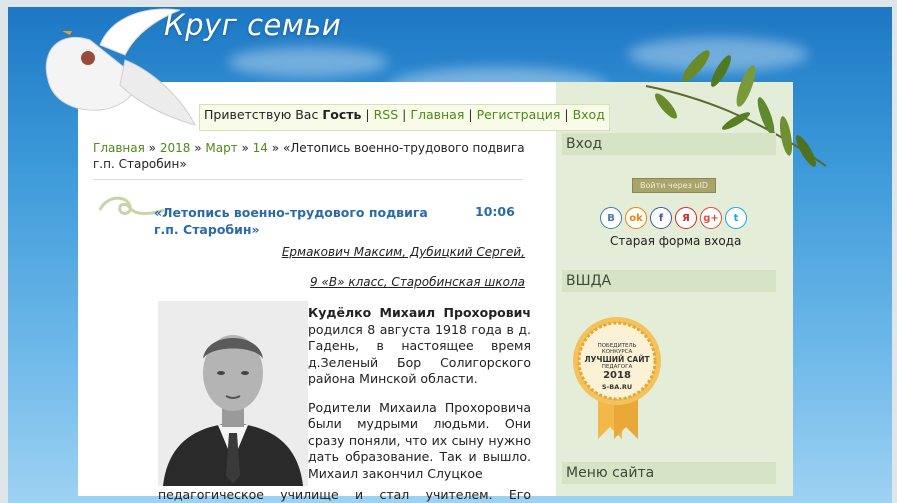 Image resolution: width=897 pixels, height=503 pixels. What do you see at coordinates (661, 218) in the screenshot?
I see `facebook-icon: f` at bounding box center [661, 218].